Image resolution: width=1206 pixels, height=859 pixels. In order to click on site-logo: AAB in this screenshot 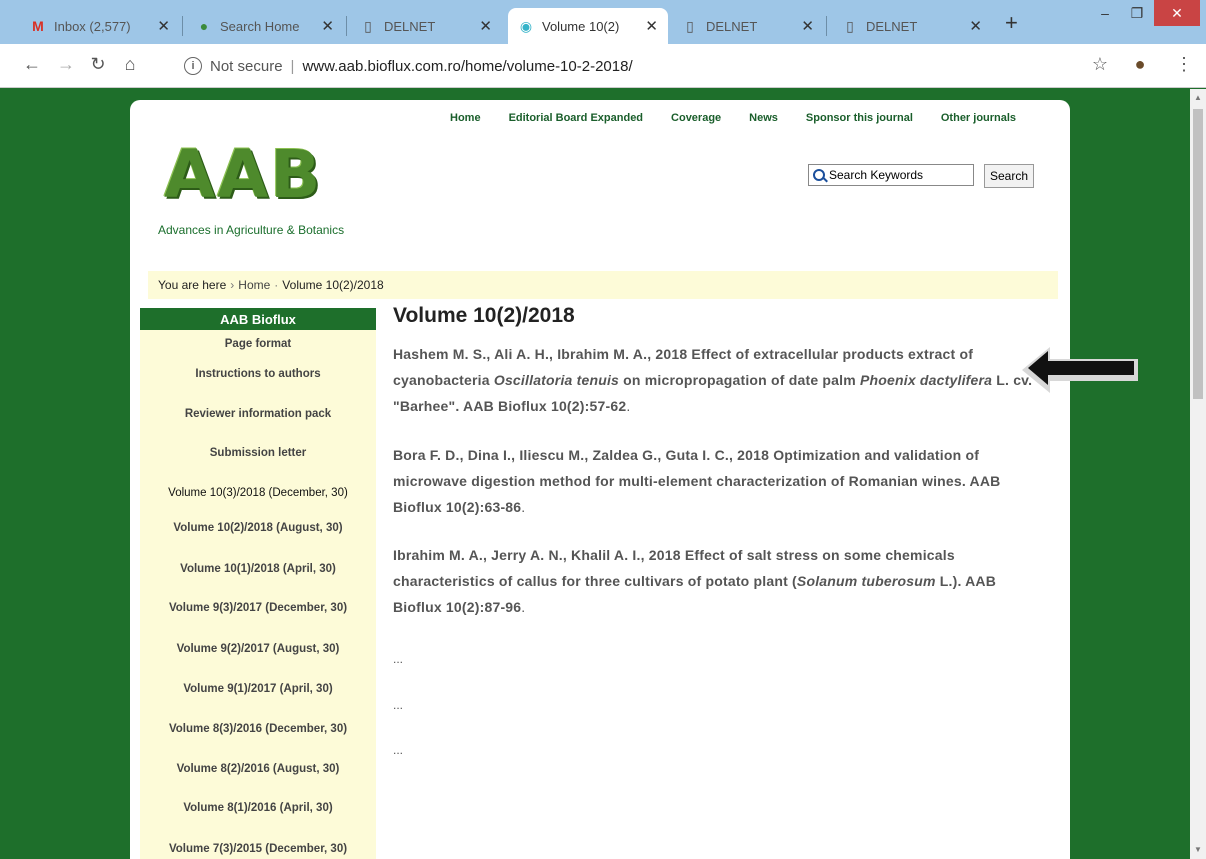, I will do `click(262, 175)`.